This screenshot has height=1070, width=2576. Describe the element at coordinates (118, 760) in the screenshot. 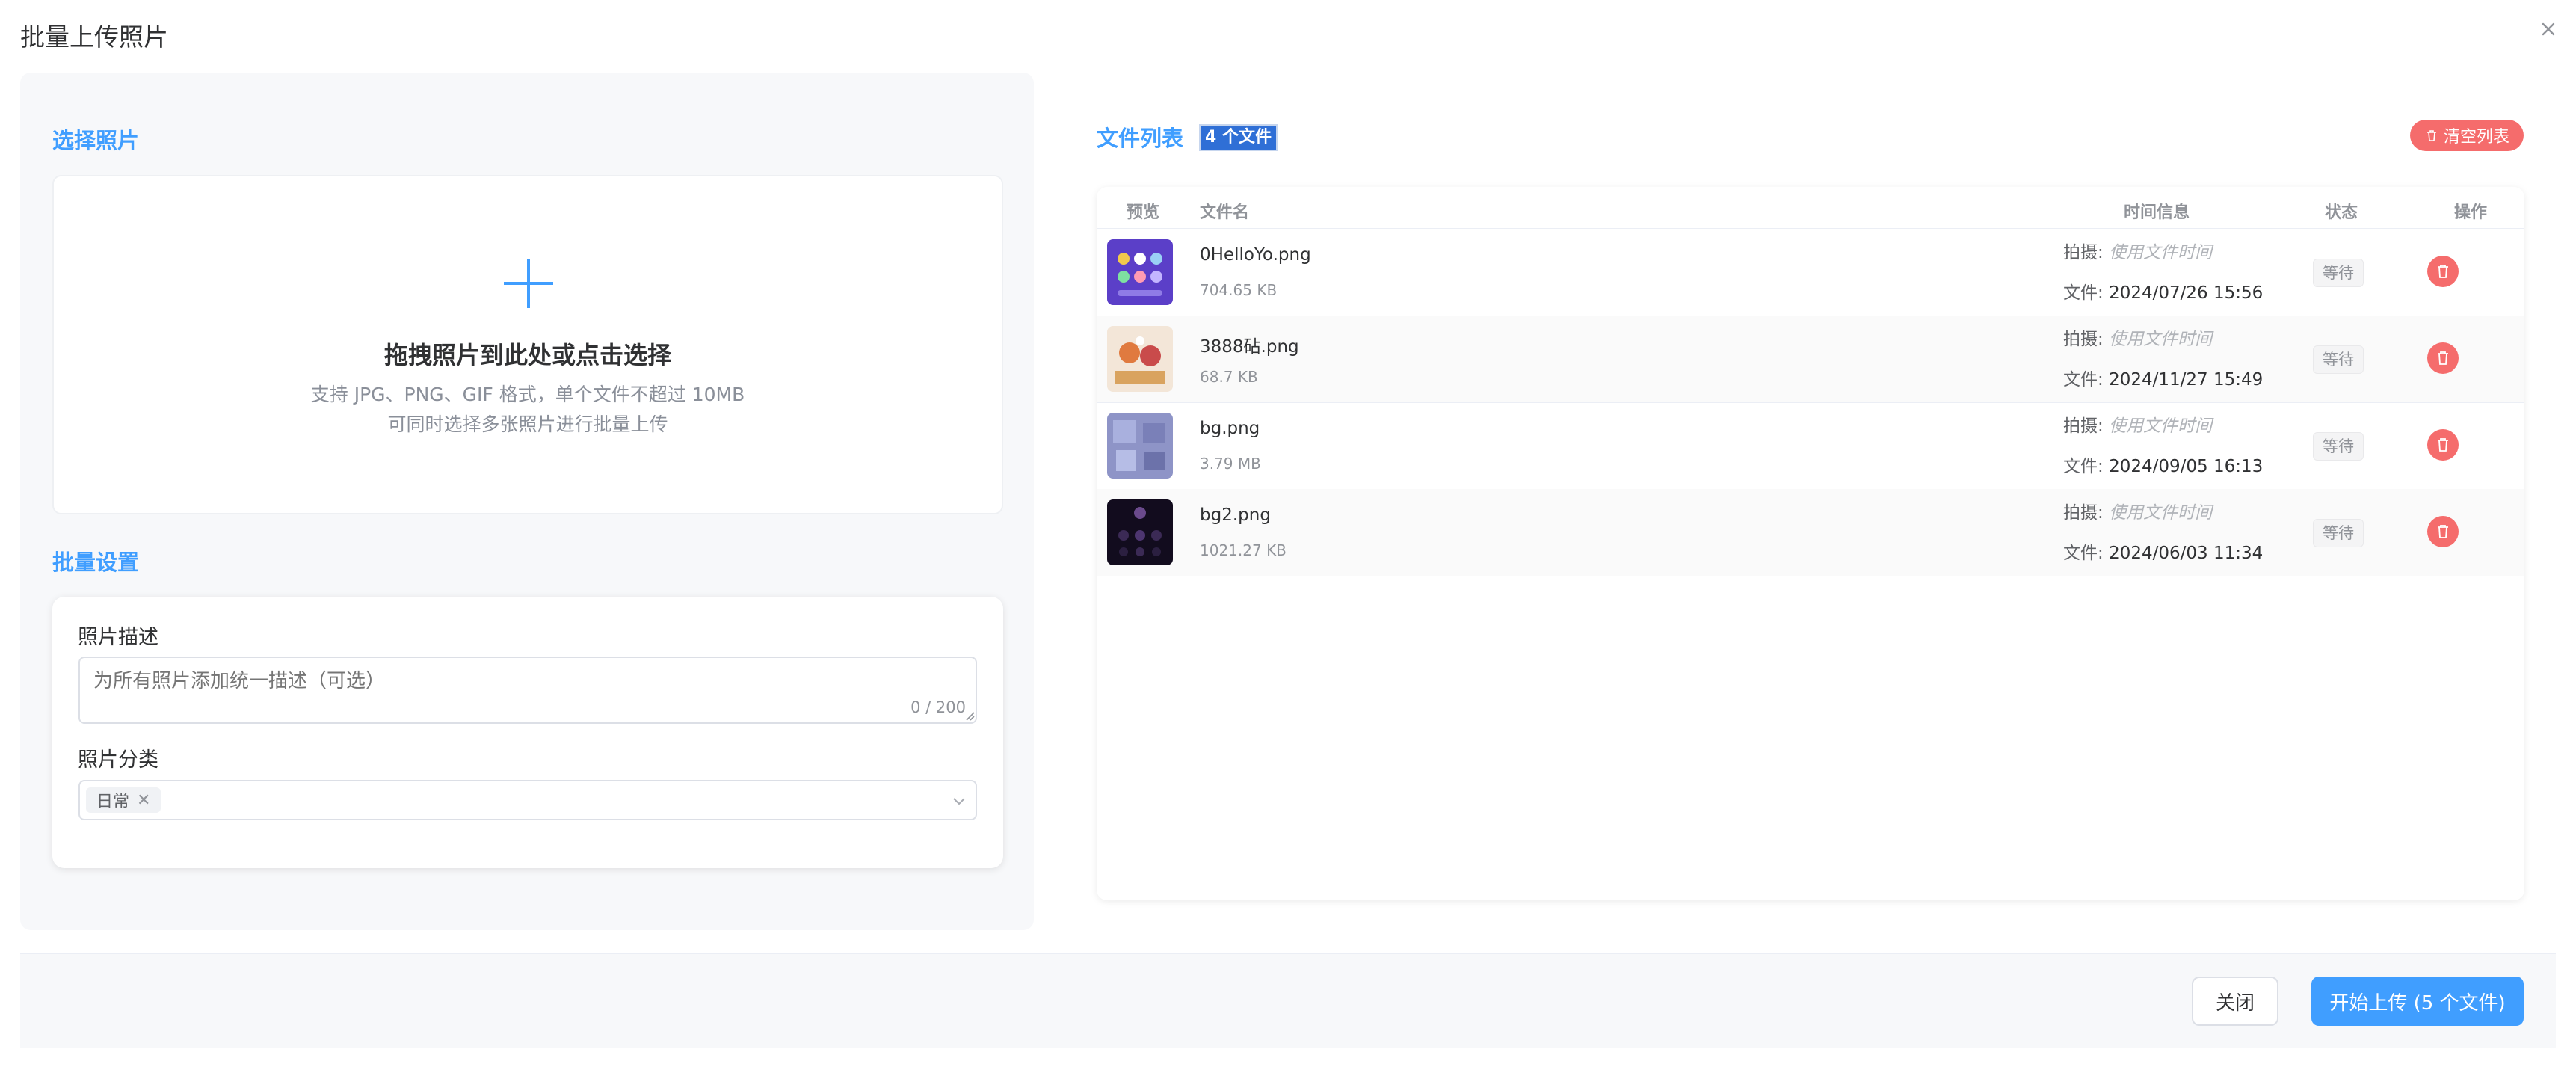

I see `category-label: 照片分类` at that location.